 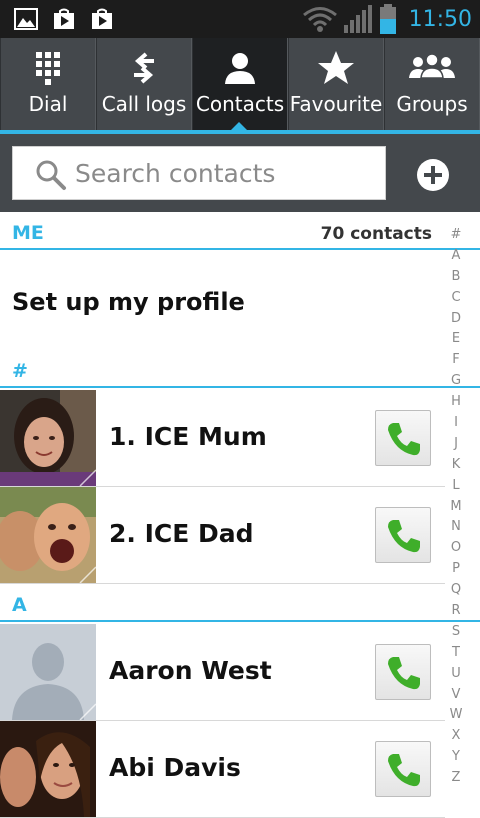 I want to click on section-label: A, so click(x=19, y=605).